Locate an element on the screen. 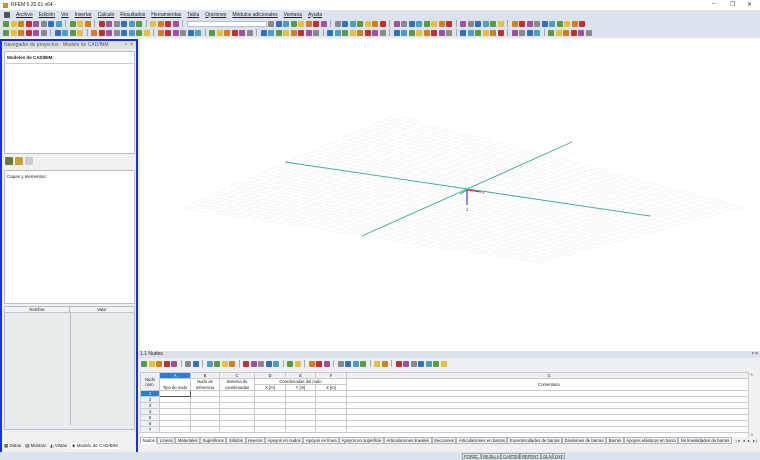  table-tab: Articulaciones en barras is located at coordinates (482, 440).